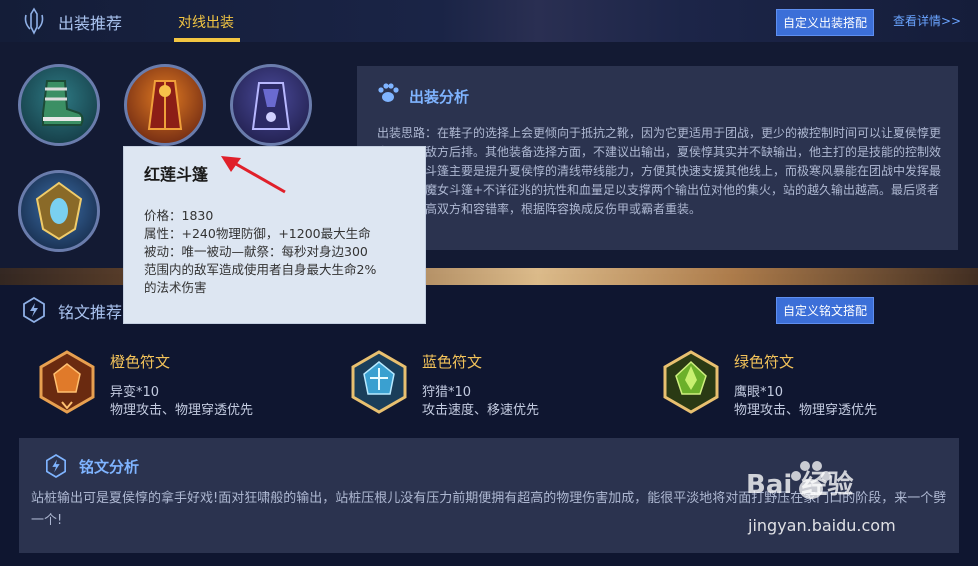  I want to click on orange-rune-icon, so click(67, 382).